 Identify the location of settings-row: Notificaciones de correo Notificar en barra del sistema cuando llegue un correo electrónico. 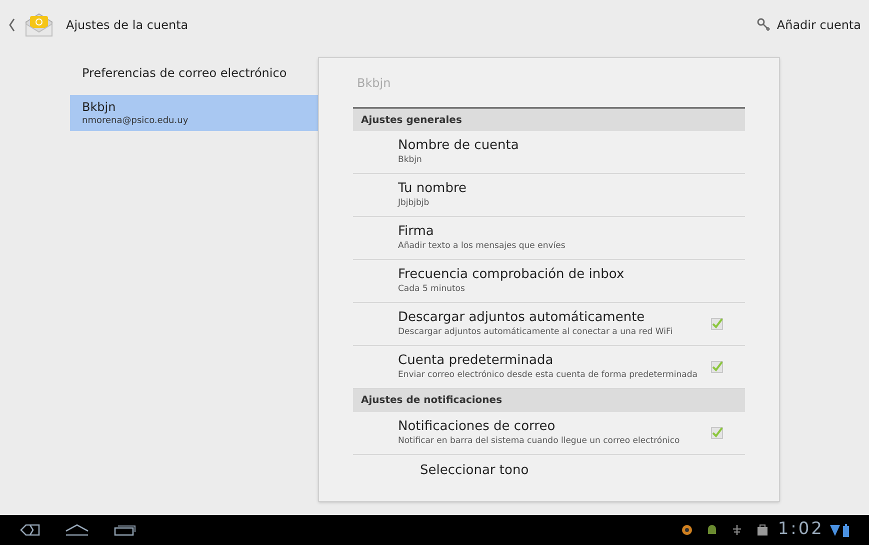
(549, 433).